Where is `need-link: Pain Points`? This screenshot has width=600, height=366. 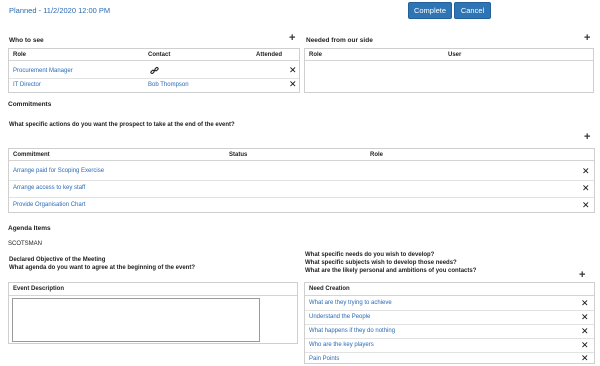
need-link: Pain Points is located at coordinates (324, 359).